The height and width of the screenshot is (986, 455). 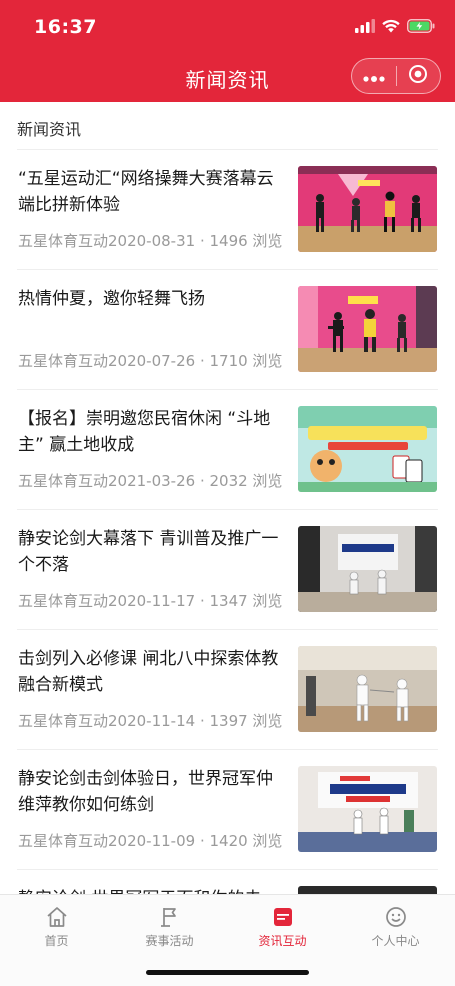 What do you see at coordinates (149, 890) in the screenshot?
I see `article-title: 静安论剑 世界冠军于面和你的未` at bounding box center [149, 890].